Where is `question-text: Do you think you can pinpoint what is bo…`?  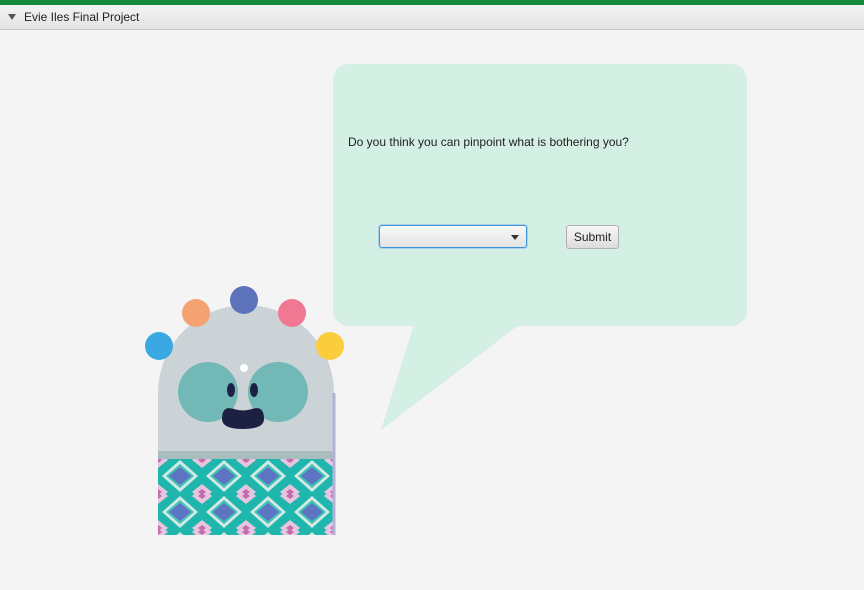
question-text: Do you think you can pinpoint what is bo… is located at coordinates (488, 142).